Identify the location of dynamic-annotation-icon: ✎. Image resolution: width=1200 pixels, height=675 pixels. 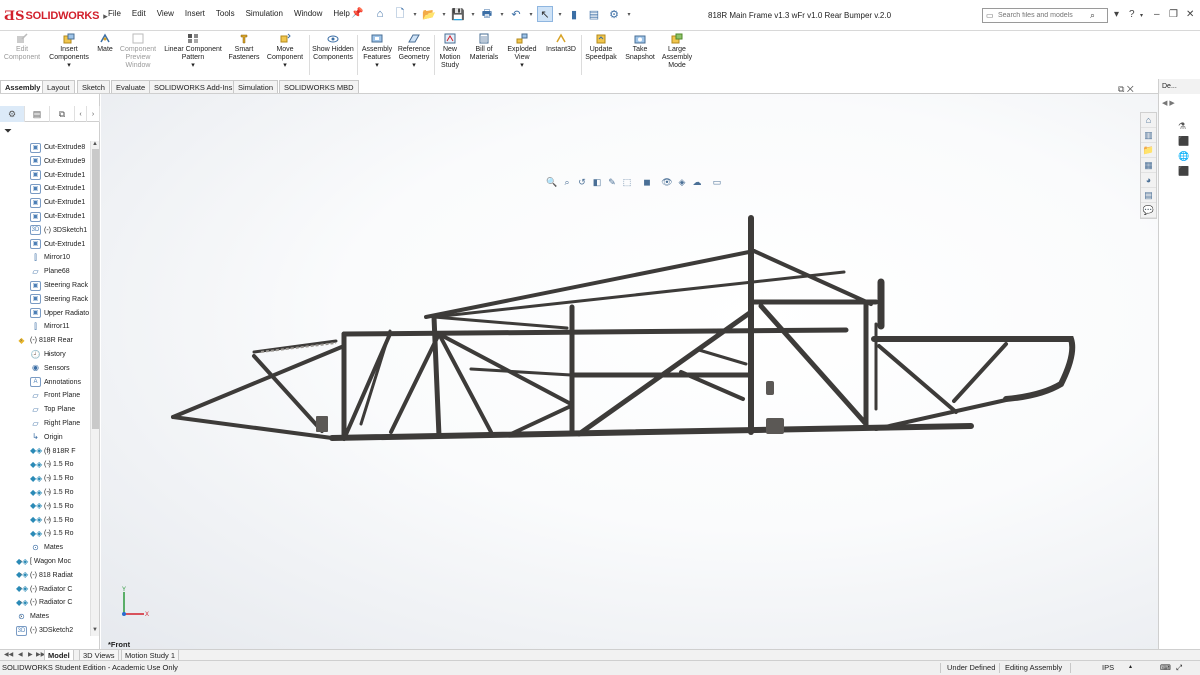
(612, 182).